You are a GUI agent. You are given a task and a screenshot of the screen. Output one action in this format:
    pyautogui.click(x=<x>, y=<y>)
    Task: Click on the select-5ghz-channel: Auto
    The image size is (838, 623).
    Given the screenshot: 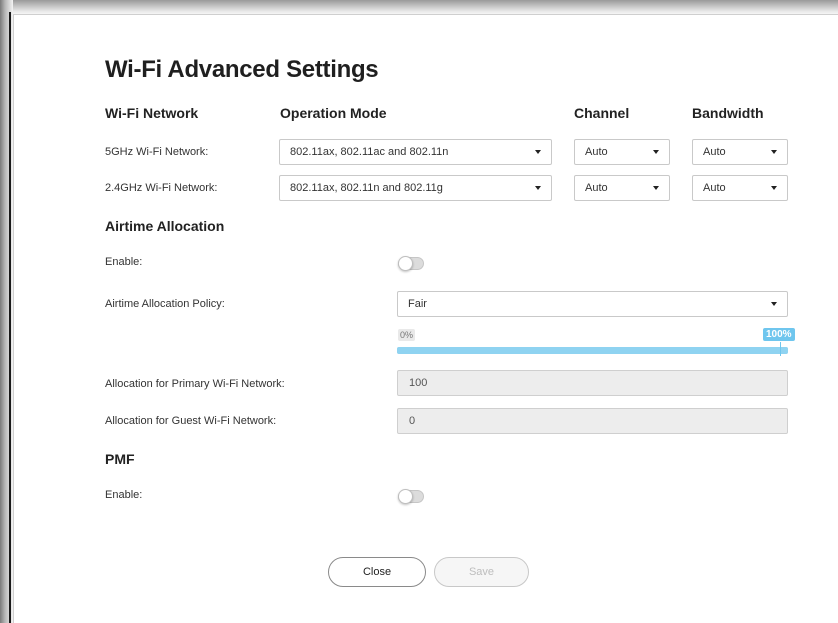 What is the action you would take?
    pyautogui.click(x=622, y=152)
    